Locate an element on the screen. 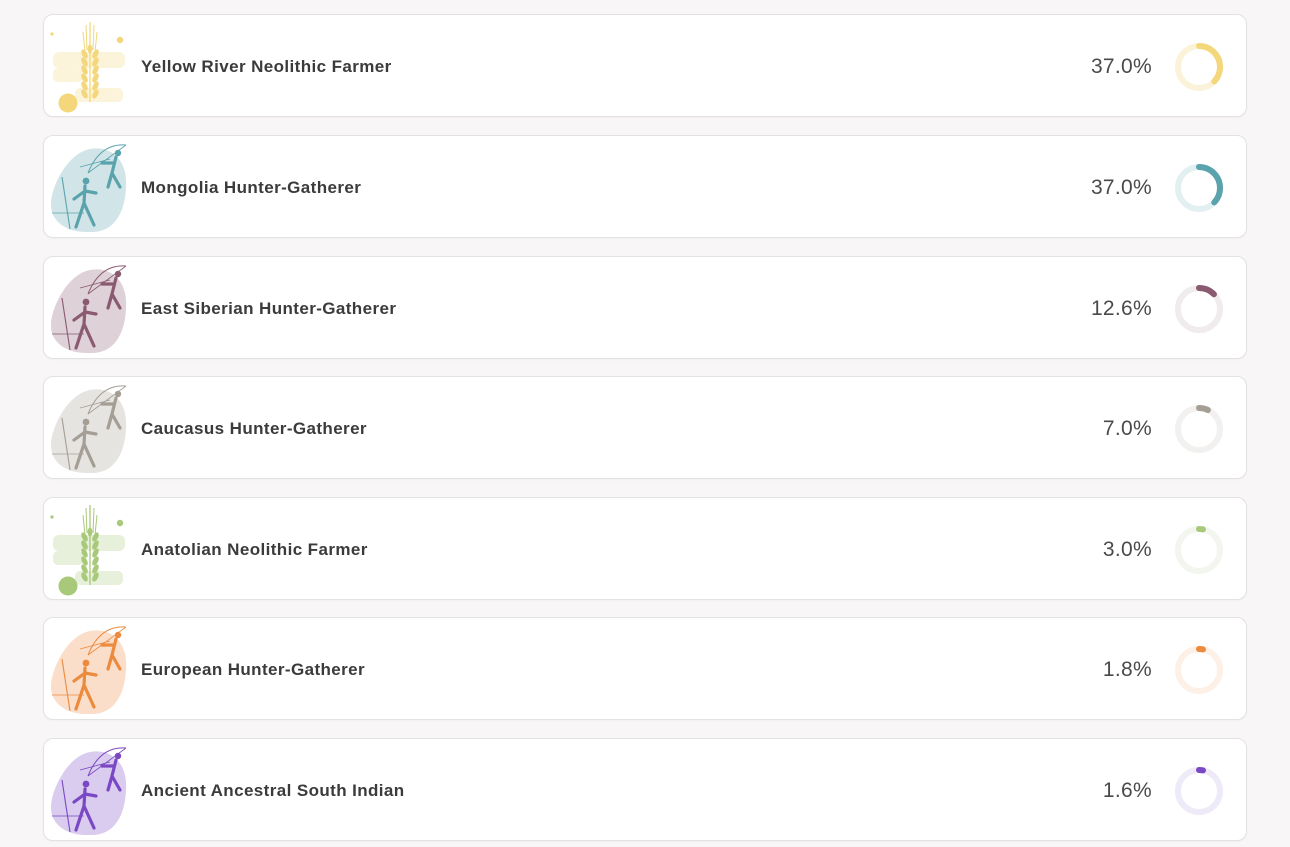  population-name: Mongolia Hunter-Gatherer is located at coordinates (251, 187).